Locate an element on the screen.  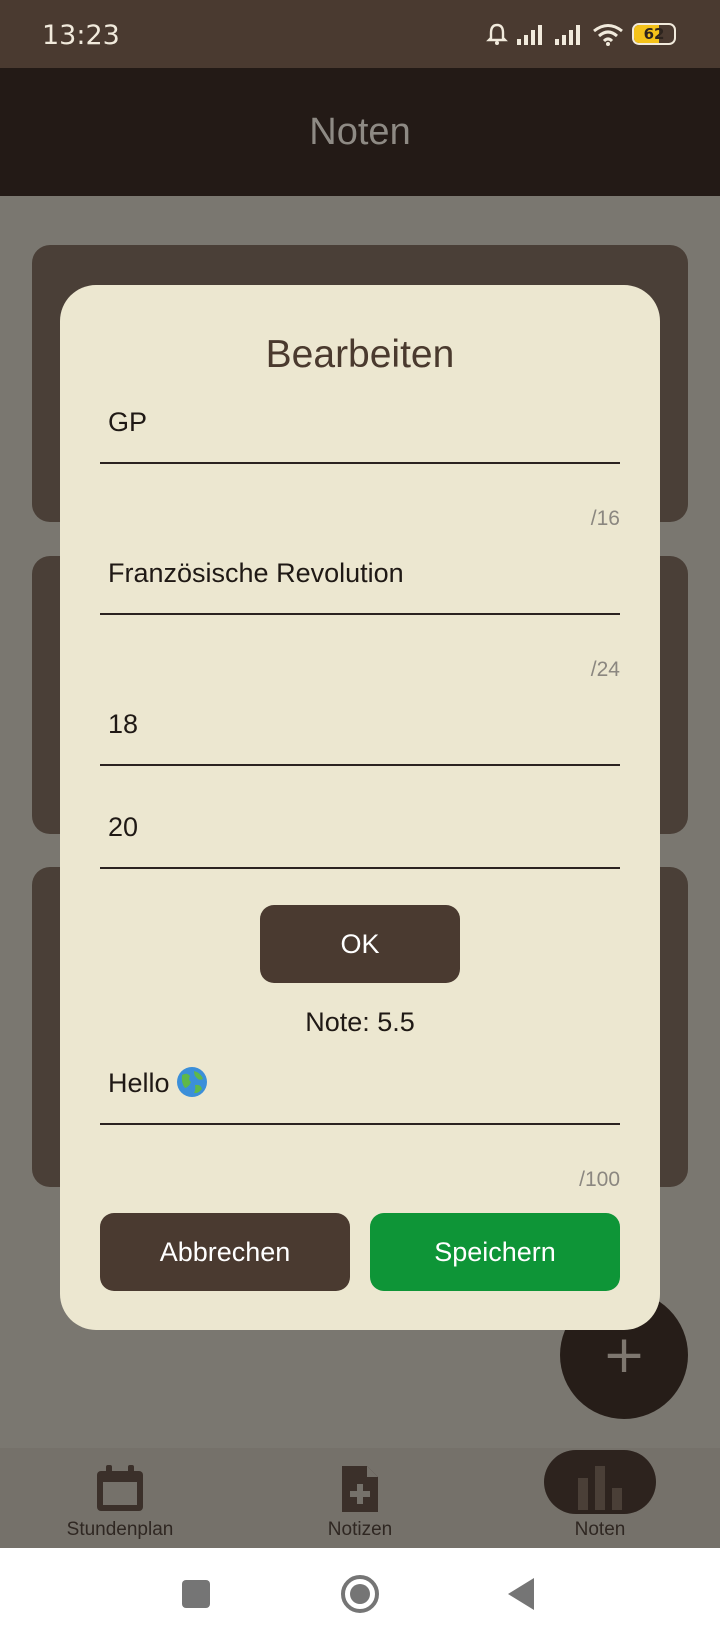
status-time: 13:23 is located at coordinates (81, 35).